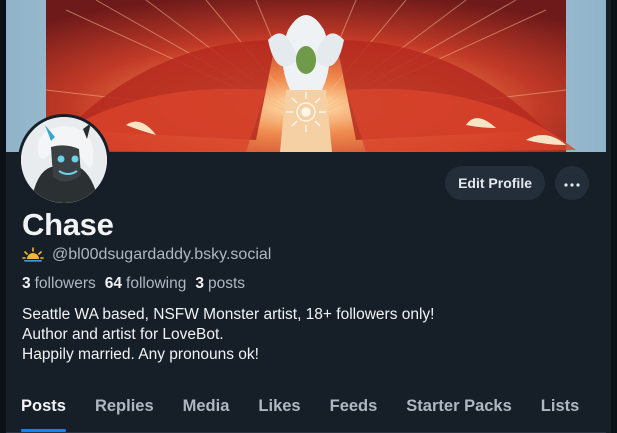 The height and width of the screenshot is (433, 617). Describe the element at coordinates (64, 160) in the screenshot. I see `avatar` at that location.